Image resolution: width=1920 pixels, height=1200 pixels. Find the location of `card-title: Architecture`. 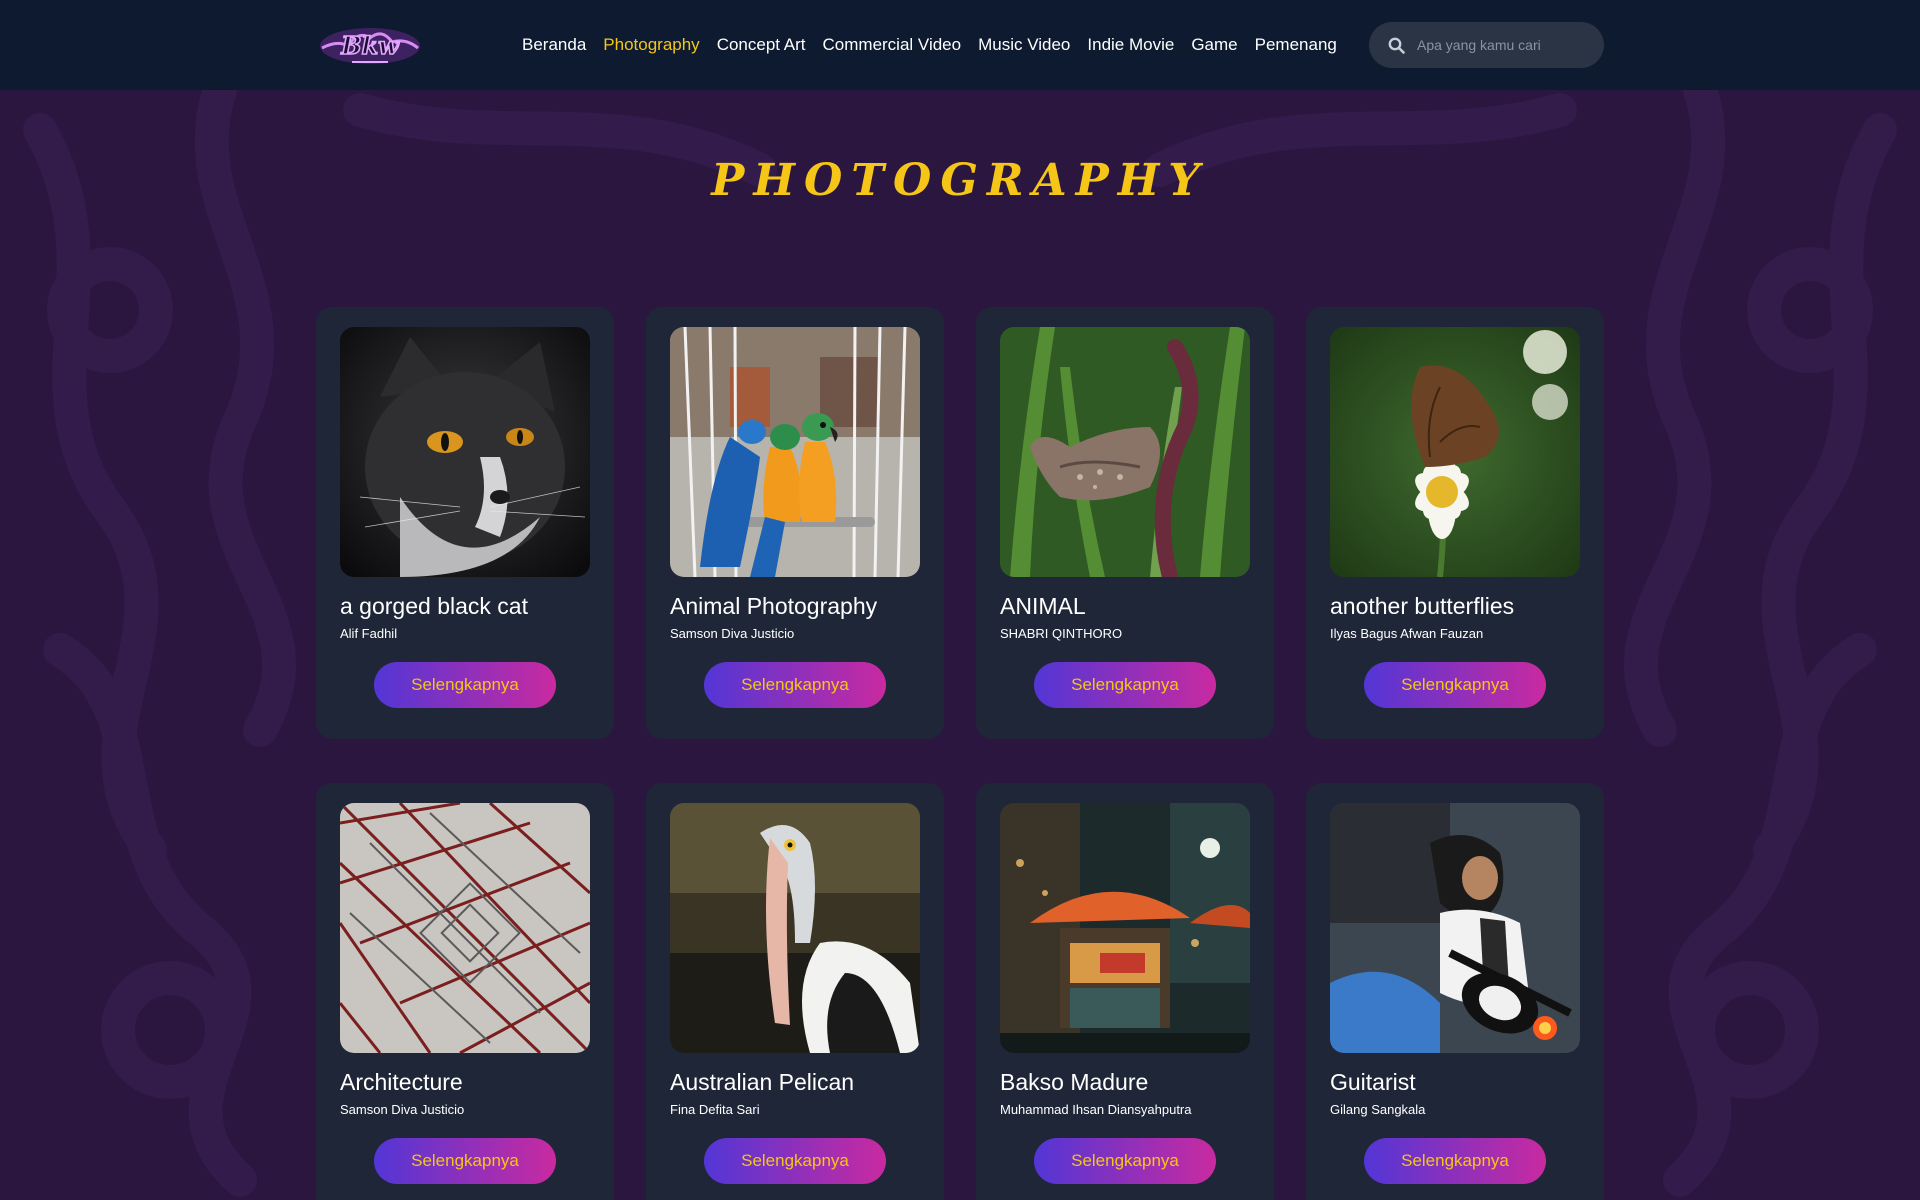

card-title: Architecture is located at coordinates (401, 1082).